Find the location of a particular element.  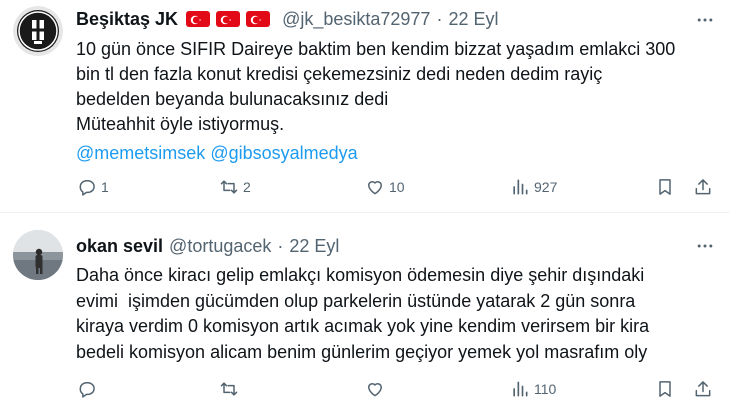

besiktas-logo-icon is located at coordinates (38, 31).